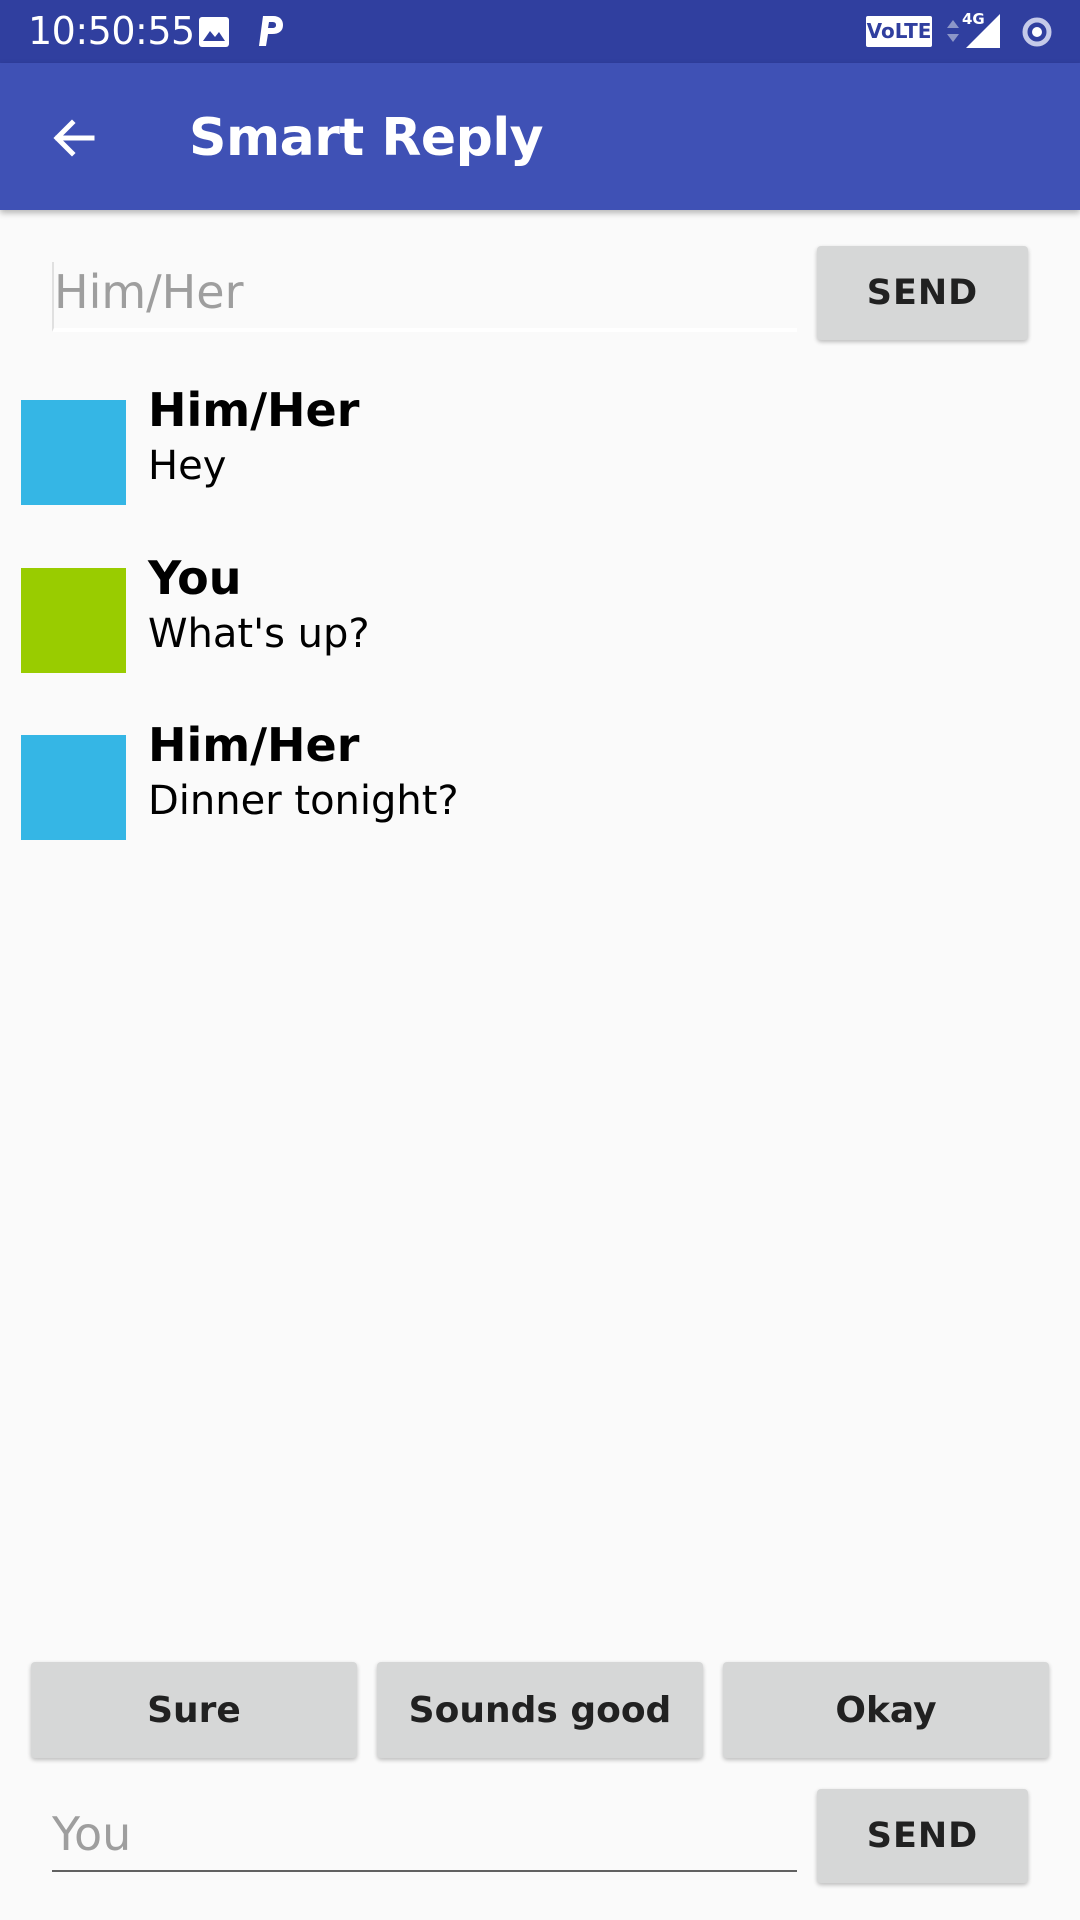 This screenshot has height=1920, width=1080. I want to click on you-message-input: You, so click(424, 1838).